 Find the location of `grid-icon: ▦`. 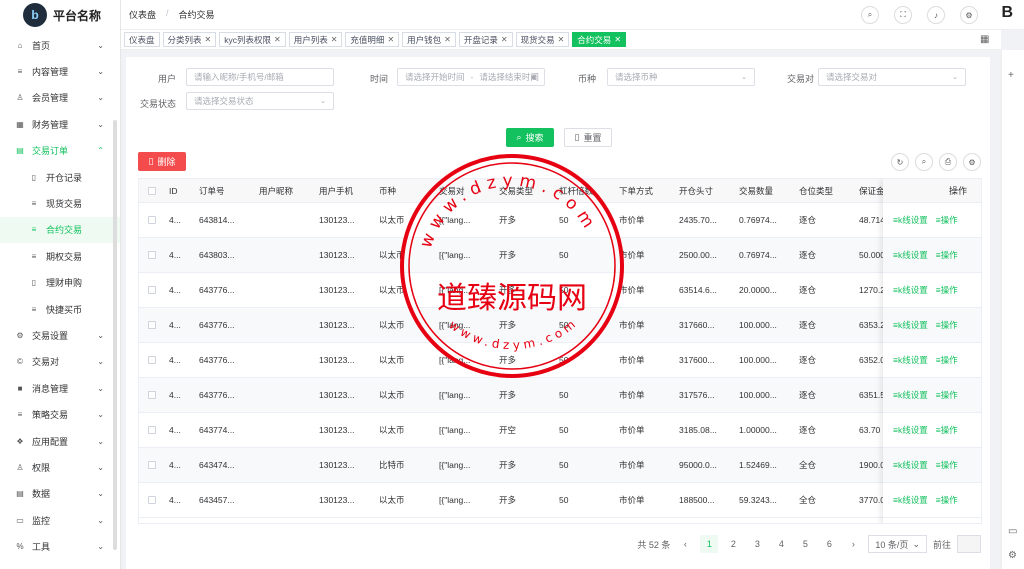

grid-icon: ▦ is located at coordinates (984, 39).